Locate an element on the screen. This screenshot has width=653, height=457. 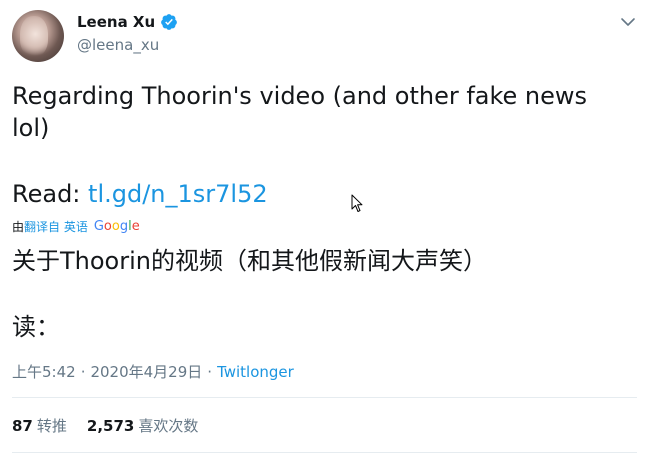
google-letter: e is located at coordinates (135, 226).